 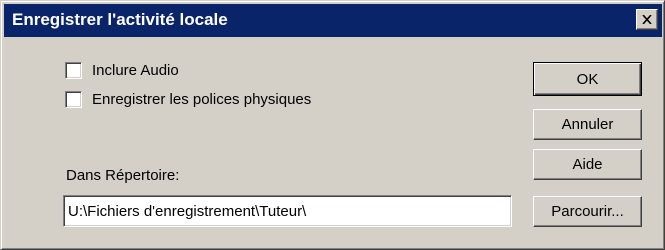 What do you see at coordinates (123, 175) in the screenshot?
I see `directory-label: Dans Répertoire:` at bounding box center [123, 175].